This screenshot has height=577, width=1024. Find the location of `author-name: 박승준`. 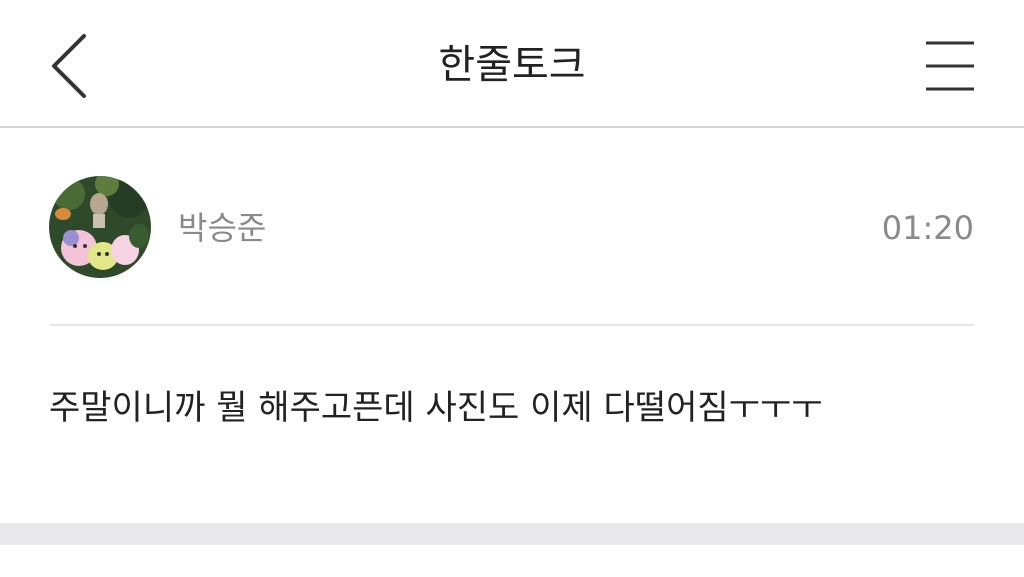

author-name: 박승준 is located at coordinates (222, 228).